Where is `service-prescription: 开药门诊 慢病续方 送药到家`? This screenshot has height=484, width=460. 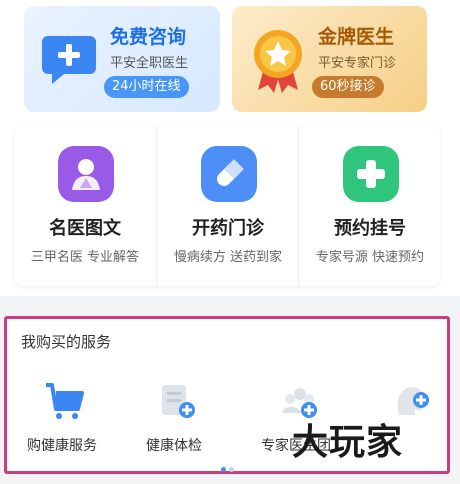 service-prescription: 开药门诊 慢病续方 送药到家 is located at coordinates (227, 206).